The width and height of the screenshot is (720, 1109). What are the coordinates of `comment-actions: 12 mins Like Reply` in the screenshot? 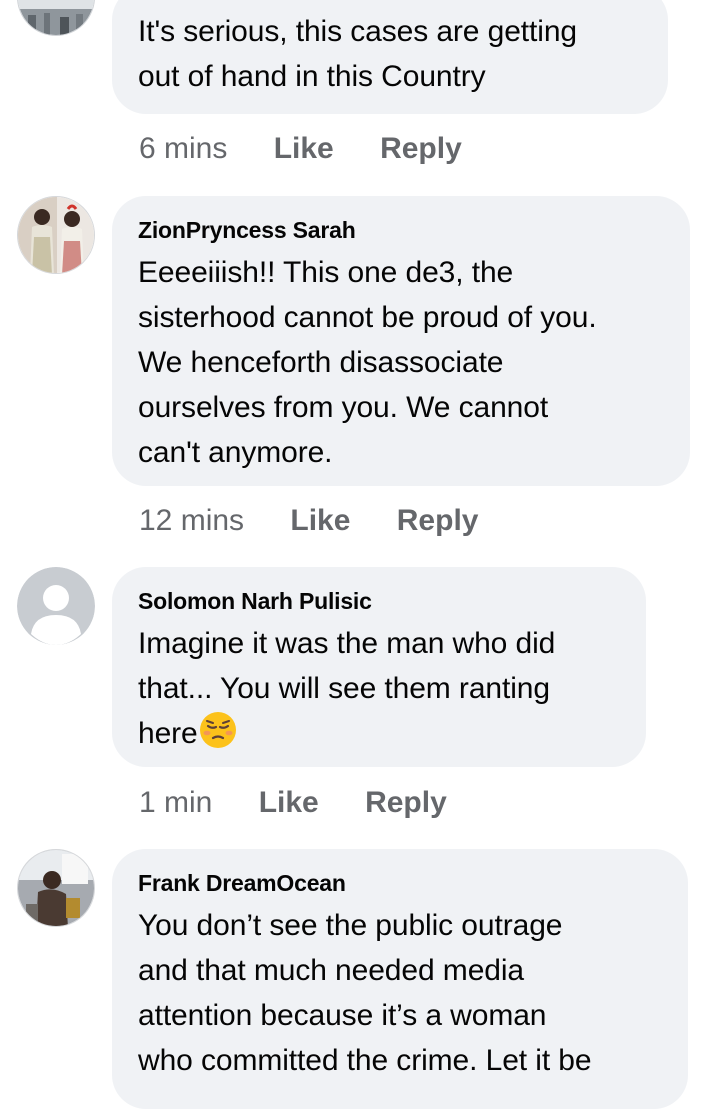 It's located at (308, 521).